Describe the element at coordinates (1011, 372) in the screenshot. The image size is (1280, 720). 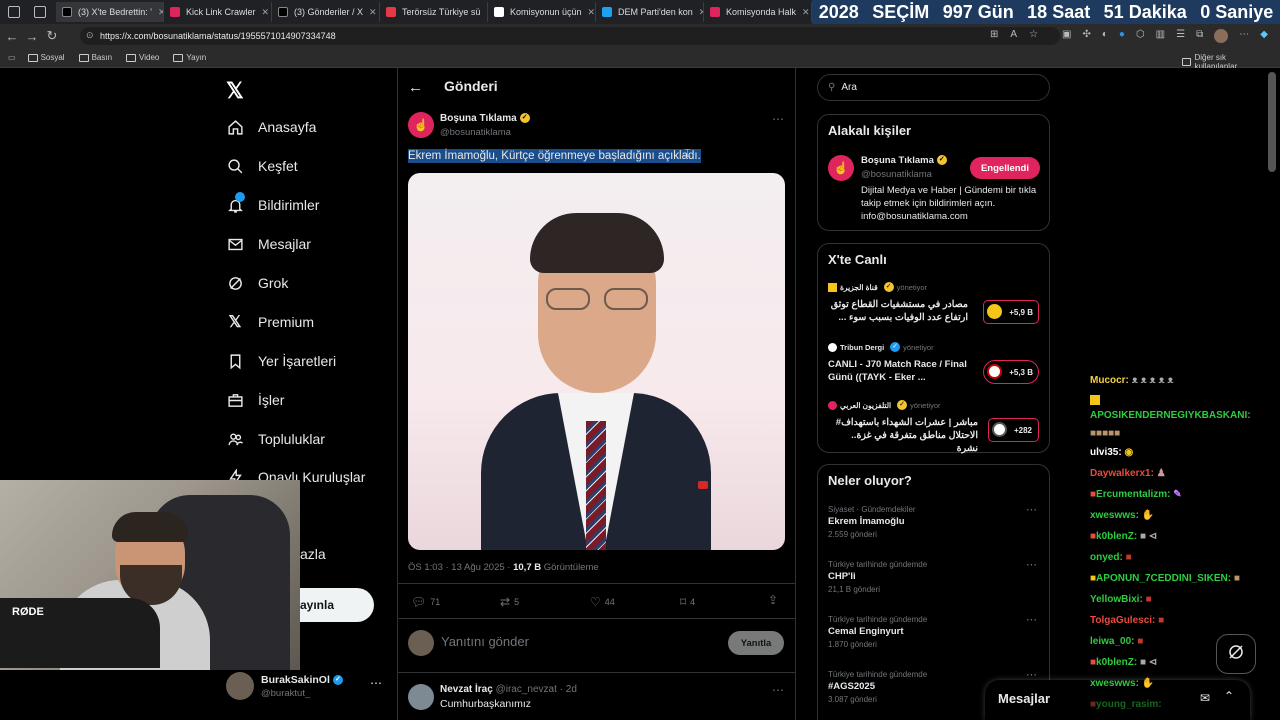
I see `live-listeners-badge: +5,3 B` at that location.